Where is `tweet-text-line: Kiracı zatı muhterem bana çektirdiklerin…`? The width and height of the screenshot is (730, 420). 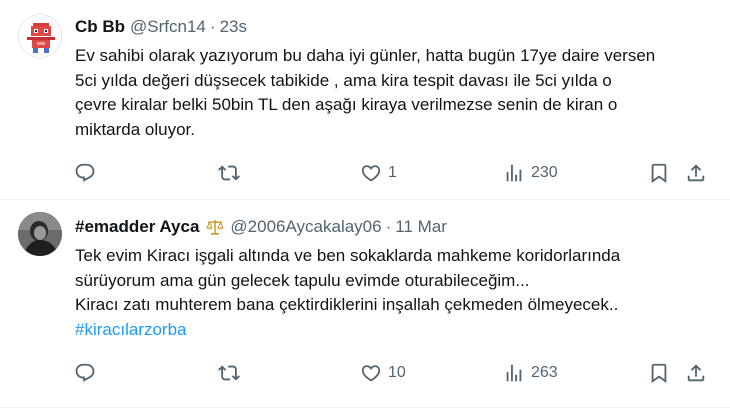
tweet-text-line: Kiracı zatı muhterem bana çektirdiklerin… is located at coordinates (347, 304).